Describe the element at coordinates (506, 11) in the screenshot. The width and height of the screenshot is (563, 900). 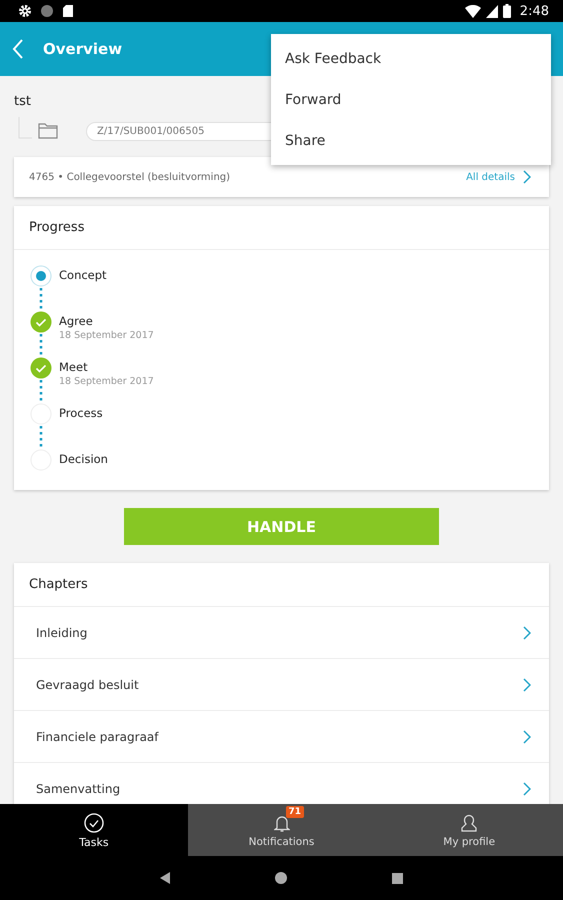
I see `battery-icon` at that location.